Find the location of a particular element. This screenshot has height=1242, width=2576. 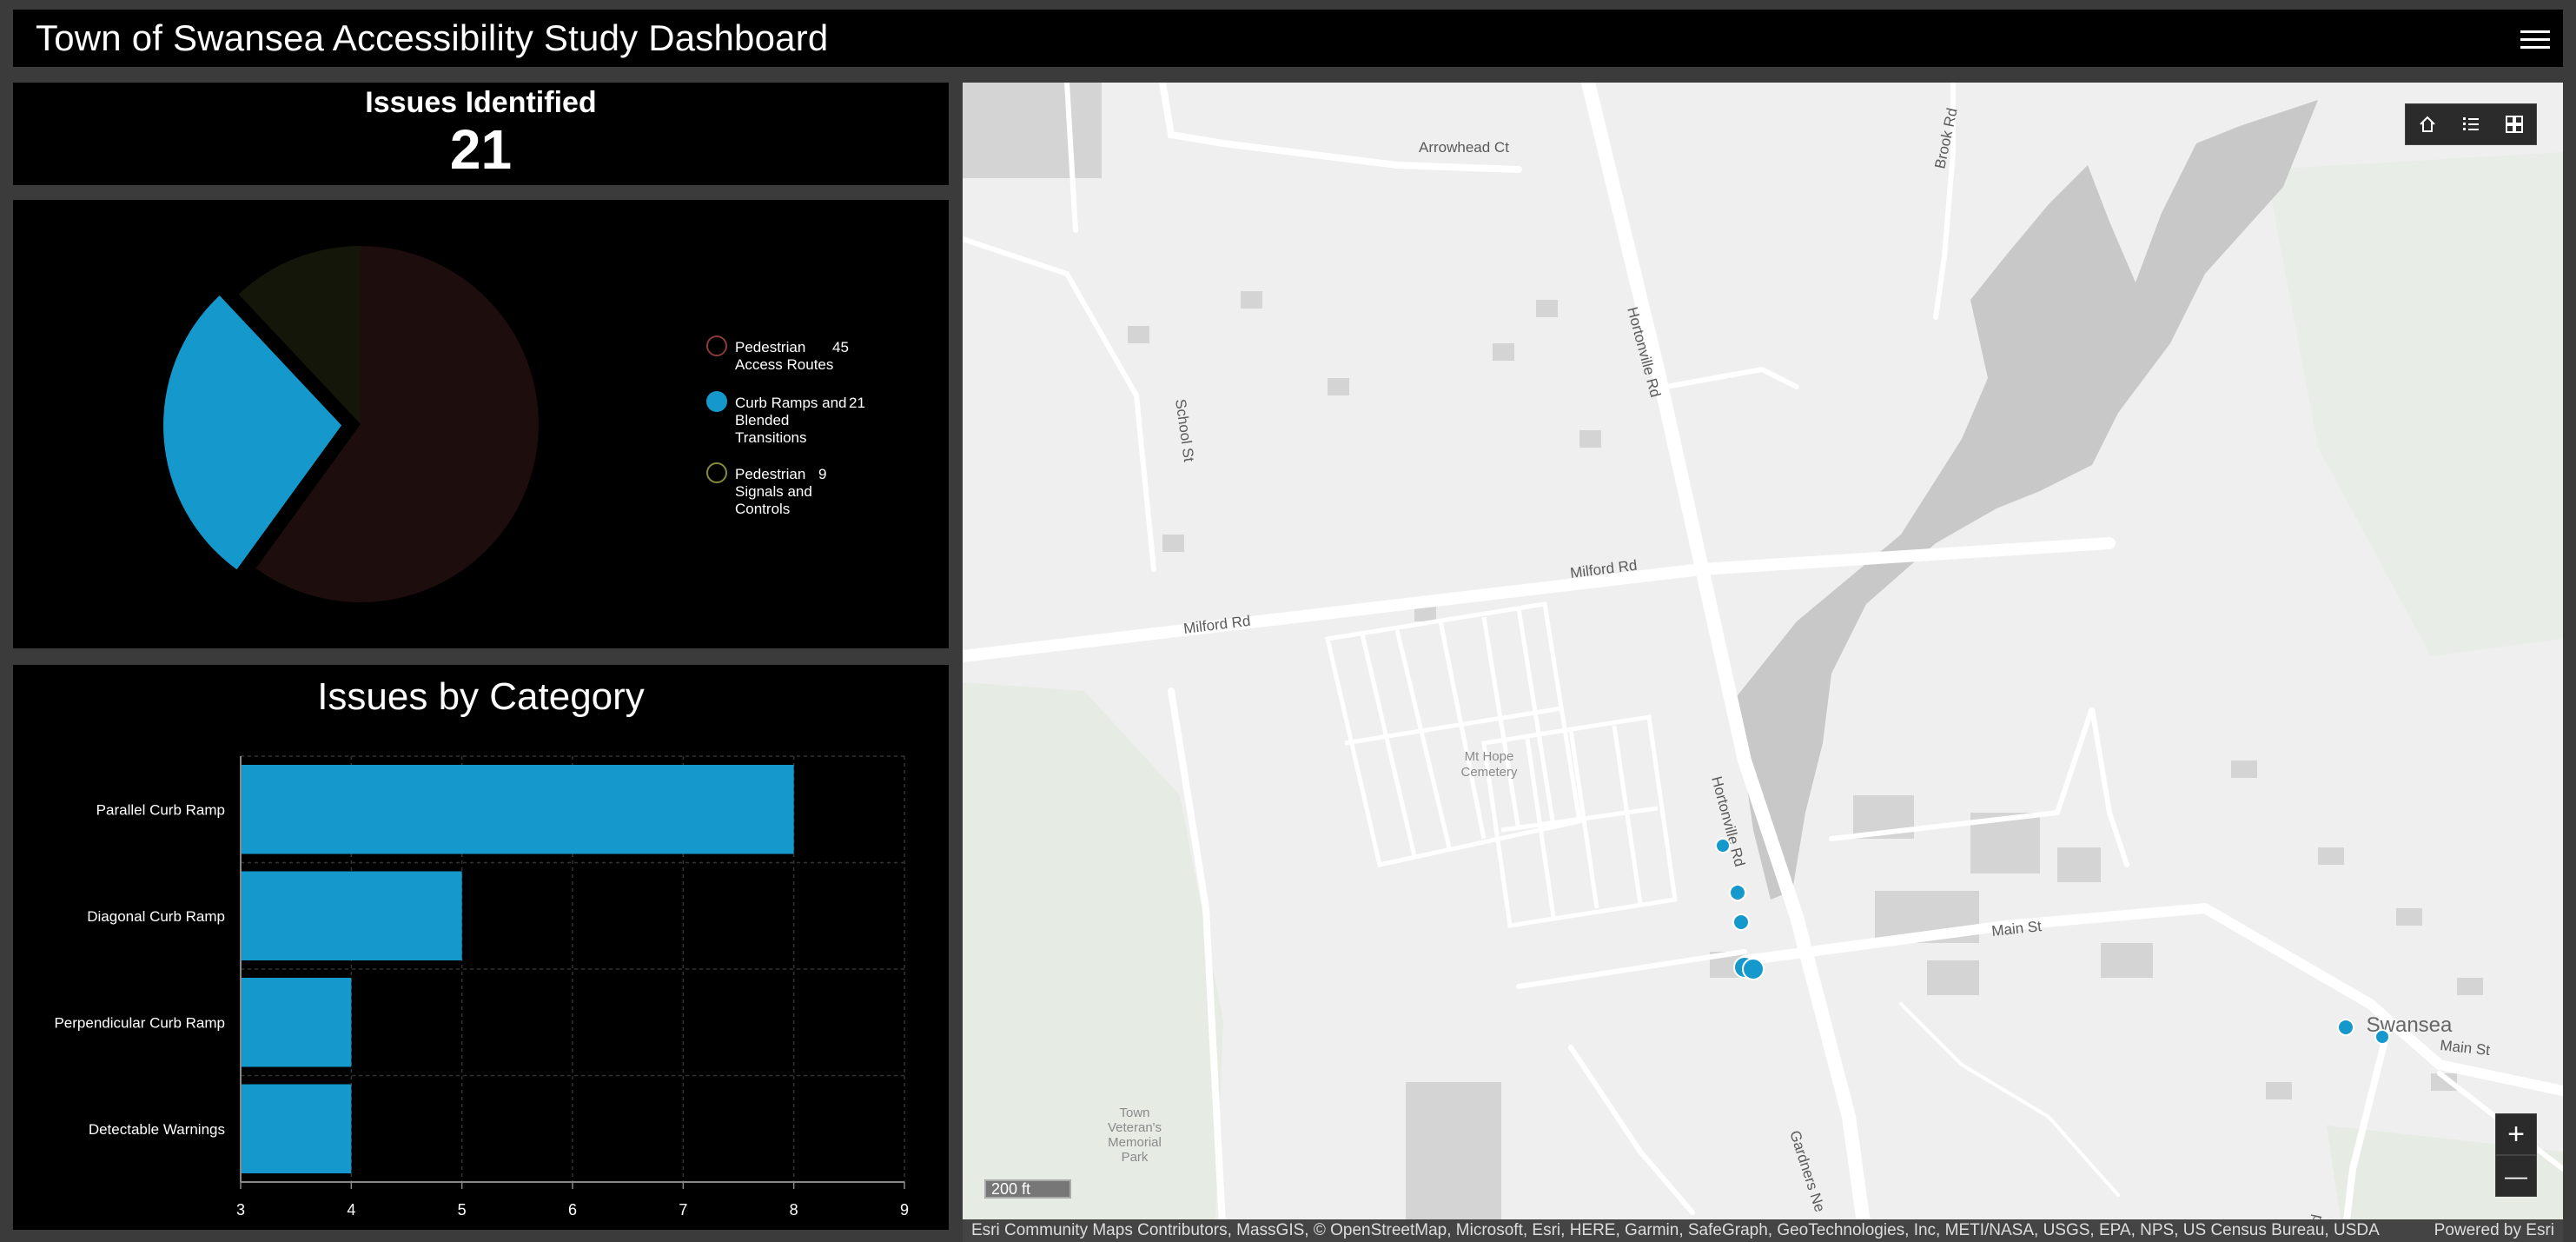

legend-value: 9 is located at coordinates (822, 474).